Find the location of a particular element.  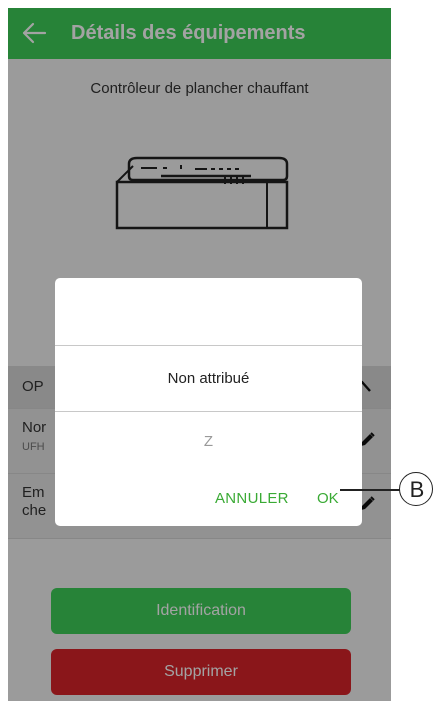

callout-leader-line is located at coordinates (370, 490).